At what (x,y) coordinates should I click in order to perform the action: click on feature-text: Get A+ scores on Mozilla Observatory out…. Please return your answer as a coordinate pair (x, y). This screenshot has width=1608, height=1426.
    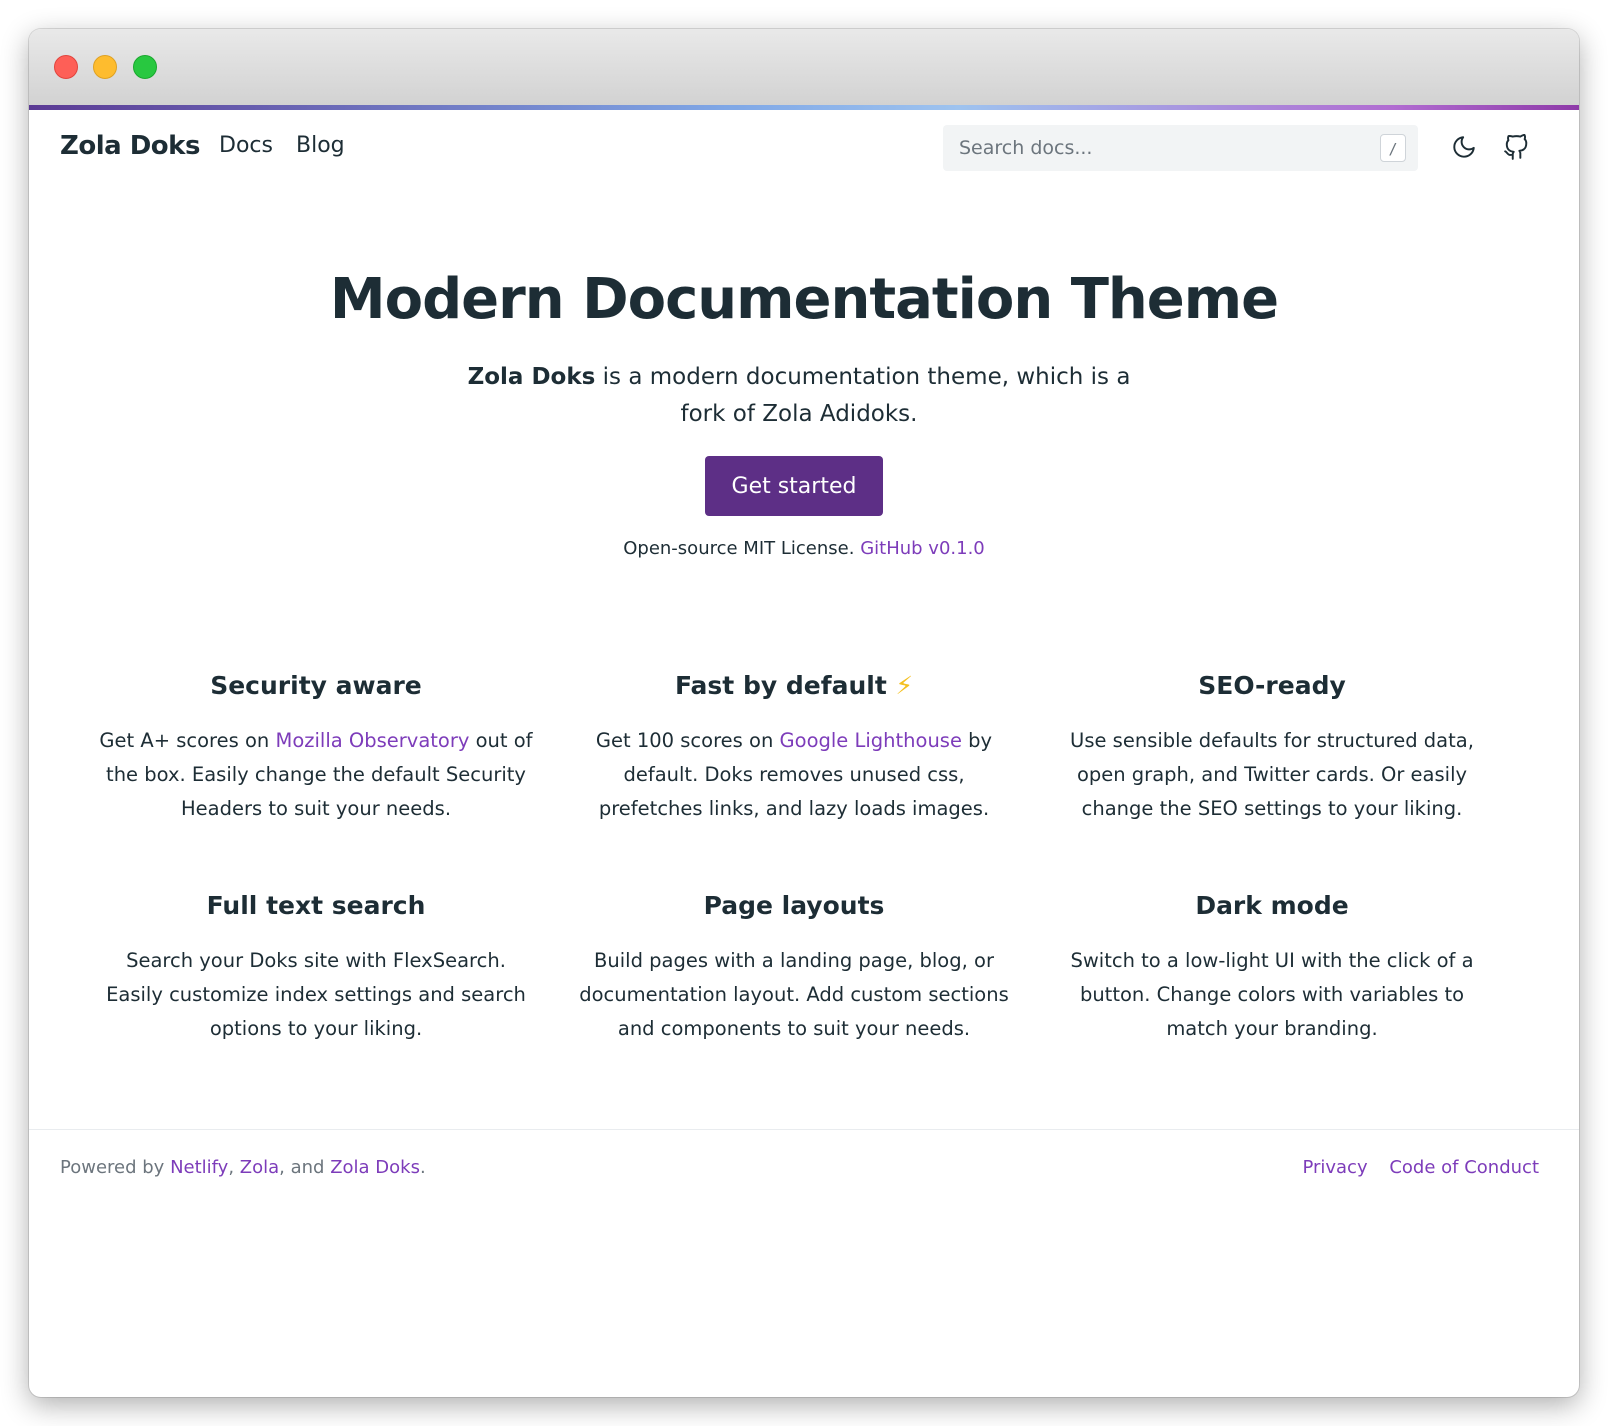
    Looking at the image, I should click on (316, 775).